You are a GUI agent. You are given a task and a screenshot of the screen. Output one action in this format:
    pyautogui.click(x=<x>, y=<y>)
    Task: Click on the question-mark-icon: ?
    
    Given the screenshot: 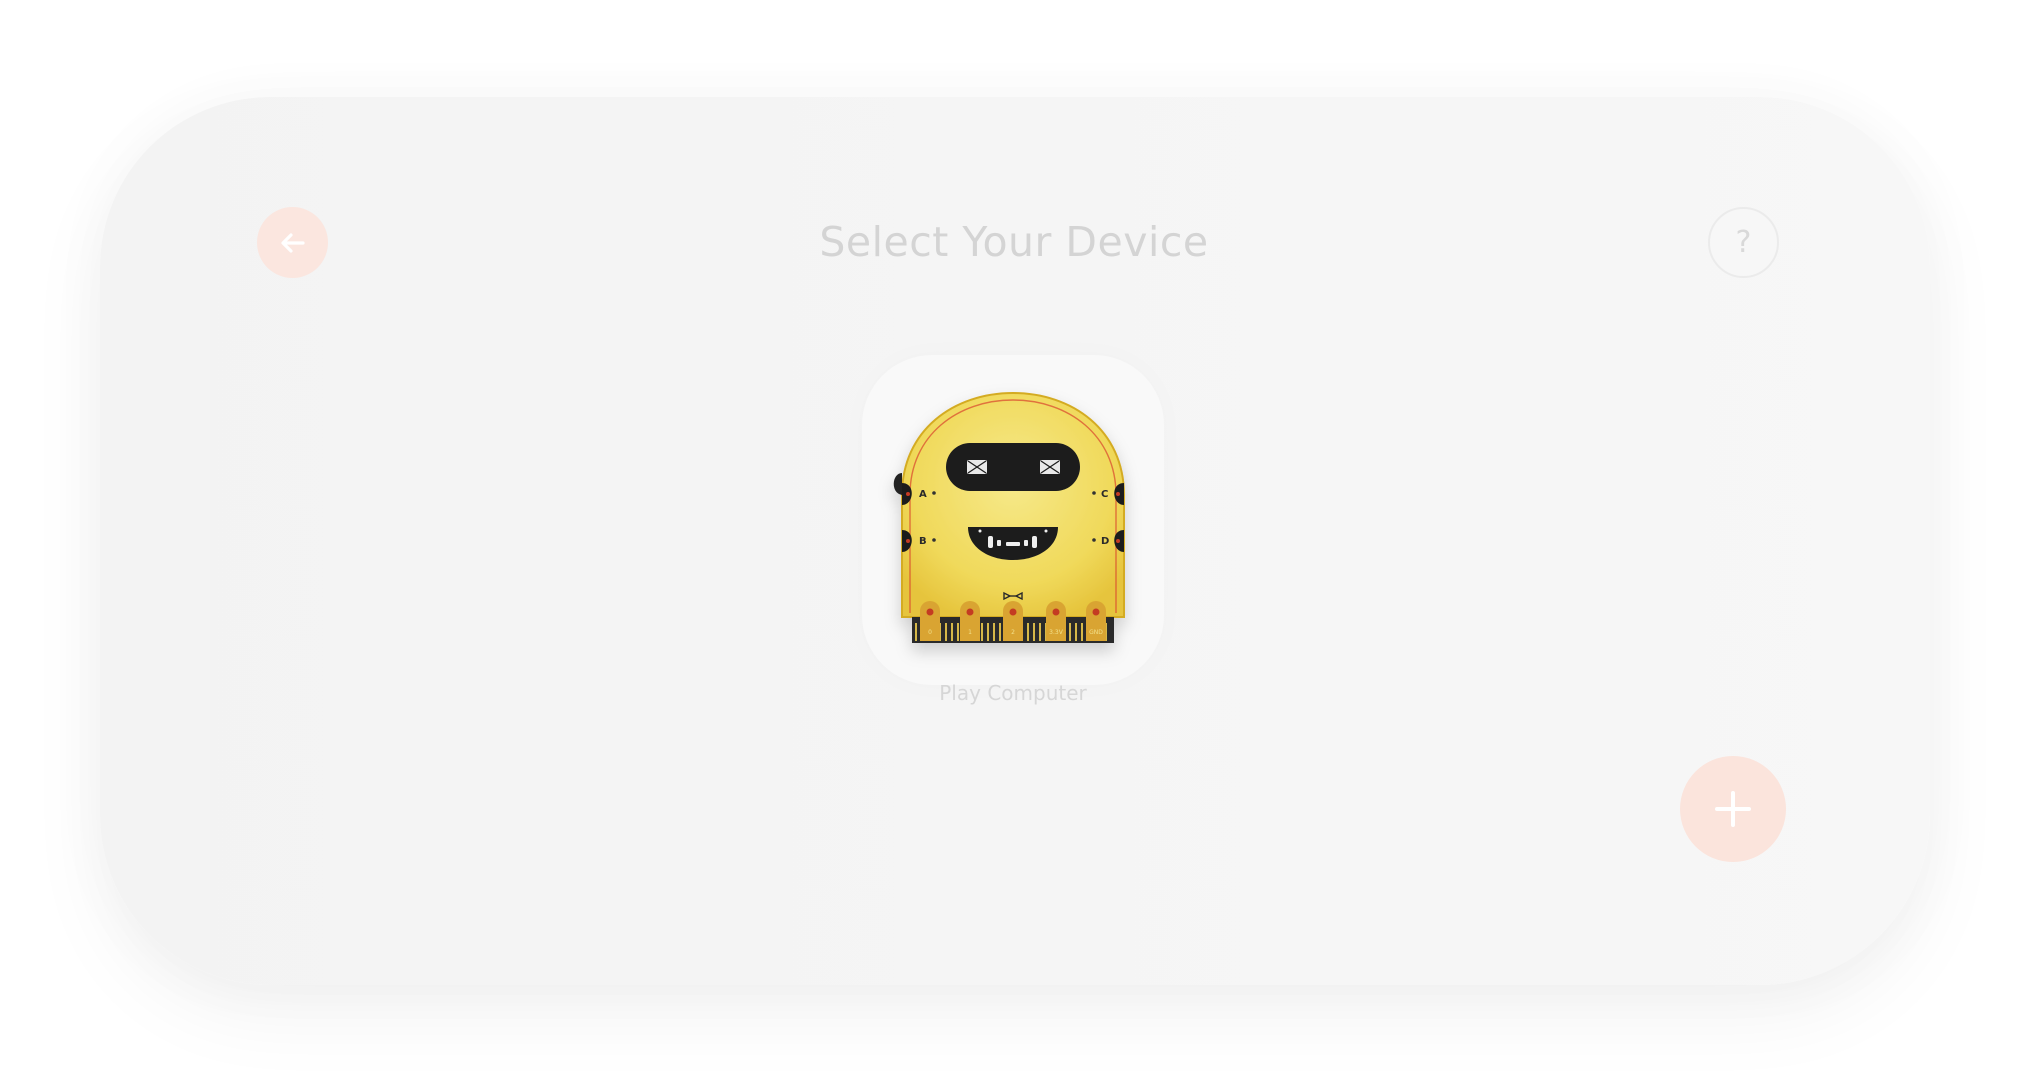 What is the action you would take?
    pyautogui.click(x=1743, y=242)
    